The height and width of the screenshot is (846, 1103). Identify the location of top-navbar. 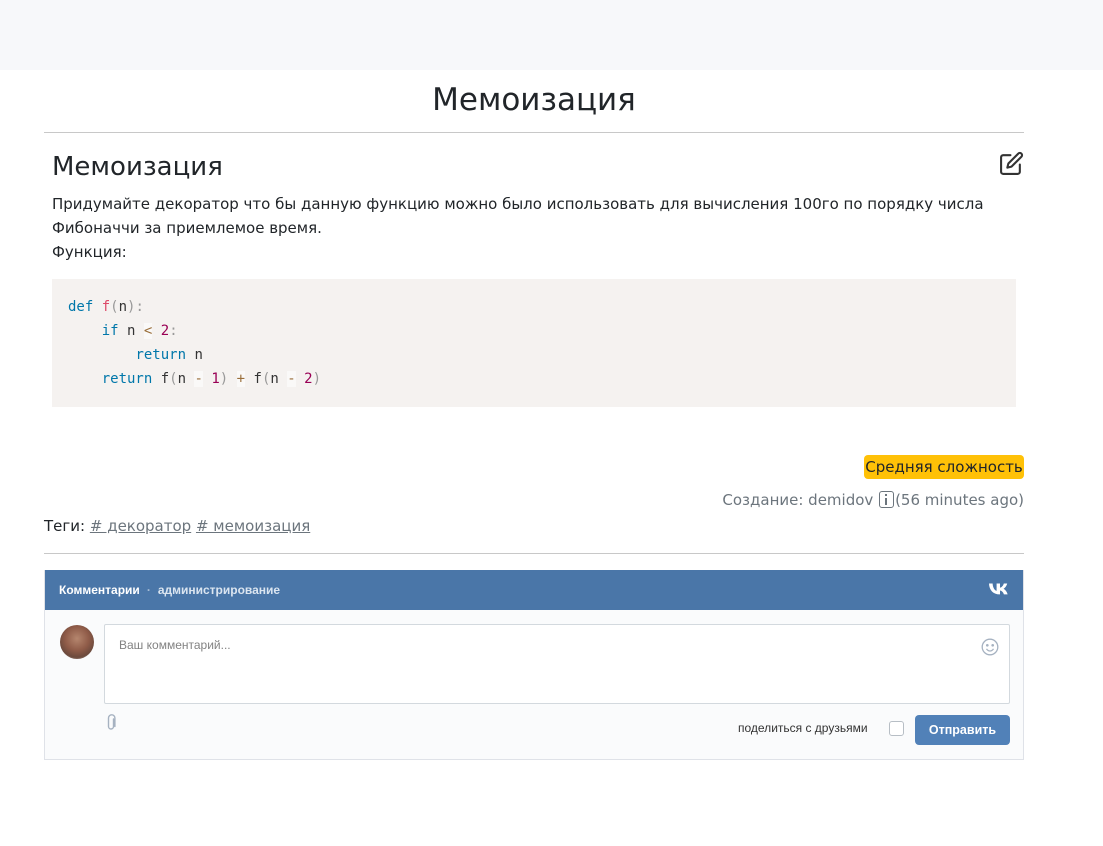
(551, 35).